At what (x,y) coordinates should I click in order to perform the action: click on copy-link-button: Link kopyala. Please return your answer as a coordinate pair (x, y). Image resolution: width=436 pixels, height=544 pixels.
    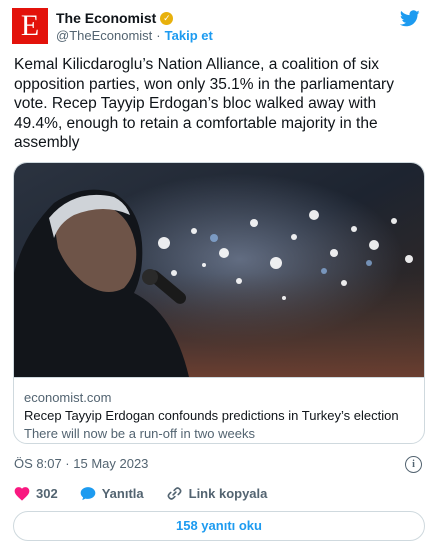
    Looking at the image, I should click on (217, 493).